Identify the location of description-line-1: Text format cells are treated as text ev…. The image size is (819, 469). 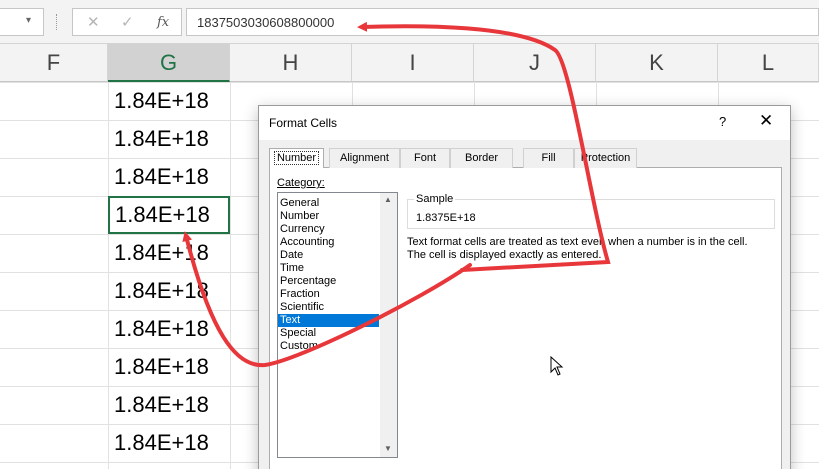
(577, 242).